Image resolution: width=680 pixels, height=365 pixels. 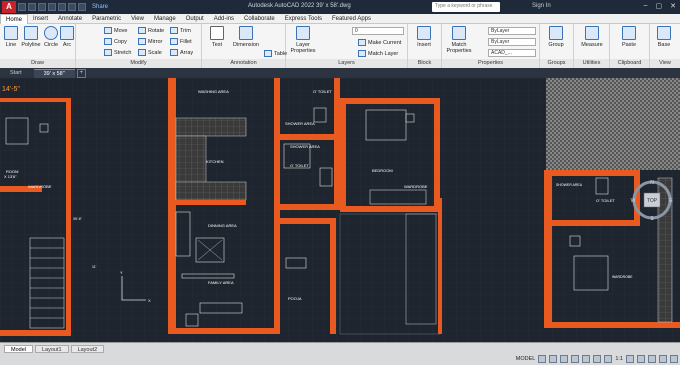 I want to click on view-panel-title: View, so click(x=665, y=63).